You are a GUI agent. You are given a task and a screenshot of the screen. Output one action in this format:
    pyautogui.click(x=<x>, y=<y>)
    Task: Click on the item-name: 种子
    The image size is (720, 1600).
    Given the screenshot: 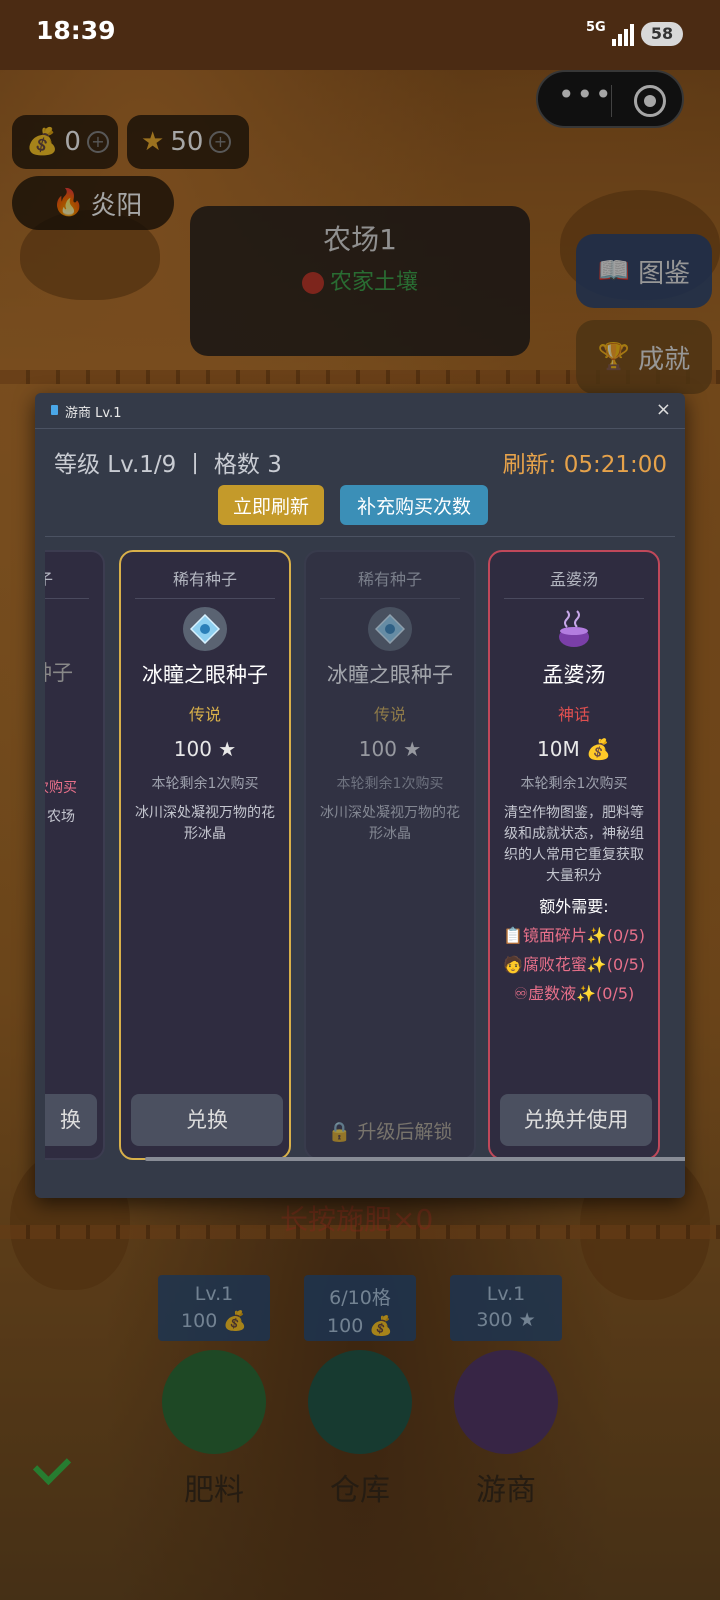 What is the action you would take?
    pyautogui.click(x=59, y=673)
    